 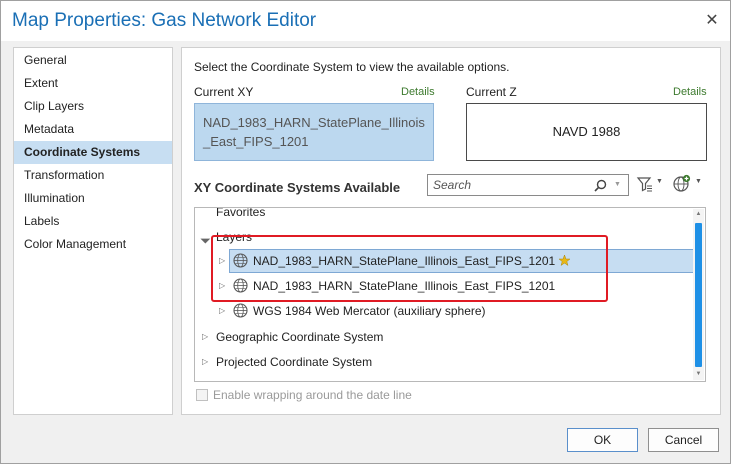 I want to click on wrap-dateline-label: Enable wrapping around the date line, so click(x=312, y=395).